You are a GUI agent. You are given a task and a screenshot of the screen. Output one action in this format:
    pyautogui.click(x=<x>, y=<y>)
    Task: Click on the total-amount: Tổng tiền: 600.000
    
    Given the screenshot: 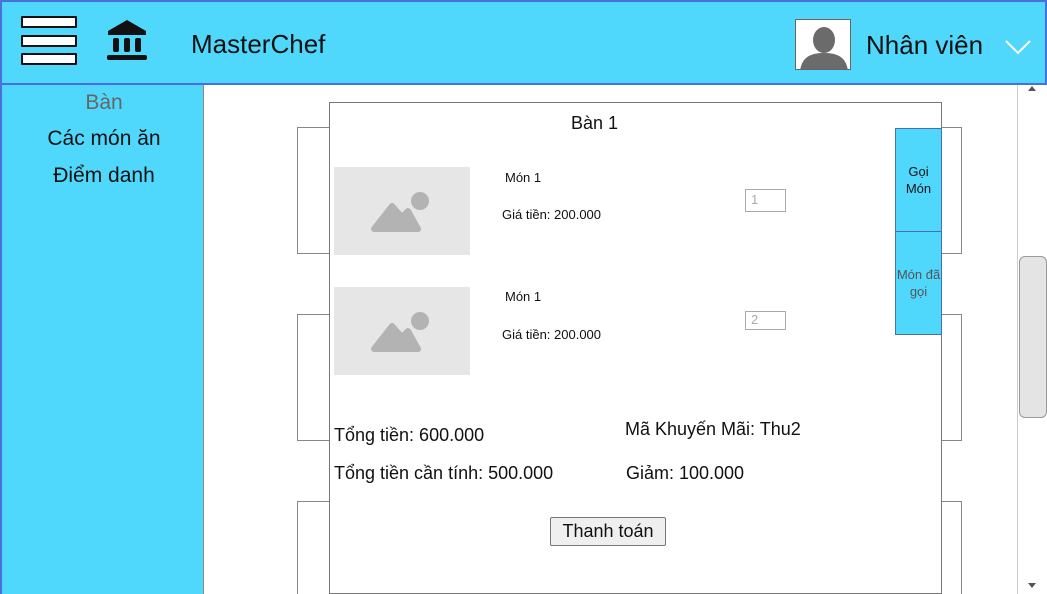 What is the action you would take?
    pyautogui.click(x=409, y=435)
    